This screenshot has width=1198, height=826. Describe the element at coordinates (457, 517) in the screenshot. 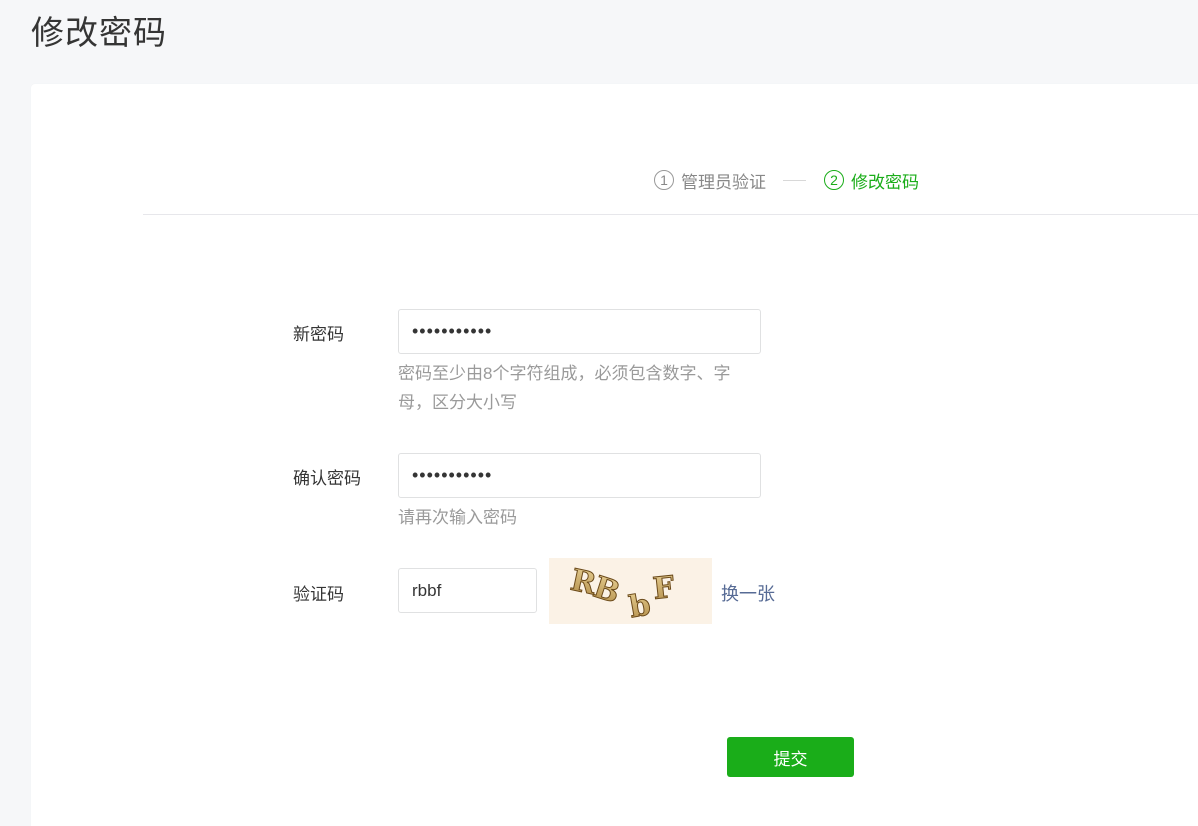

I see `confirm-password-hint: 请再次输入密码` at that location.